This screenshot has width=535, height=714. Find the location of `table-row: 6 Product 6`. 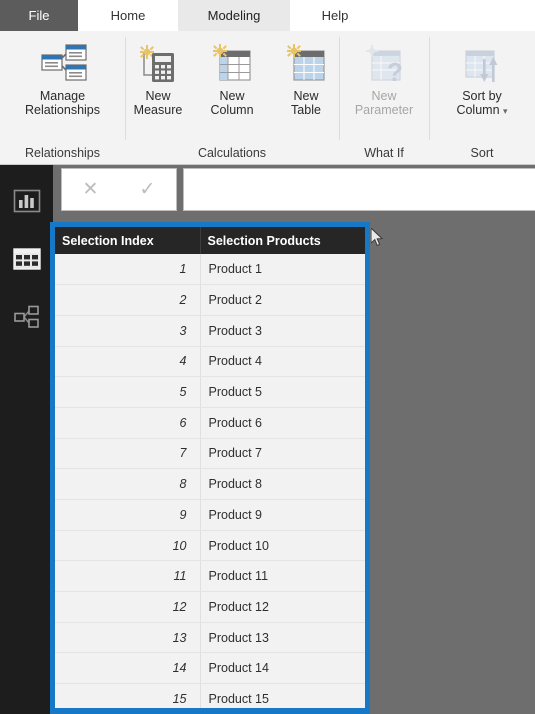

table-row: 6 Product 6 is located at coordinates (210, 423).